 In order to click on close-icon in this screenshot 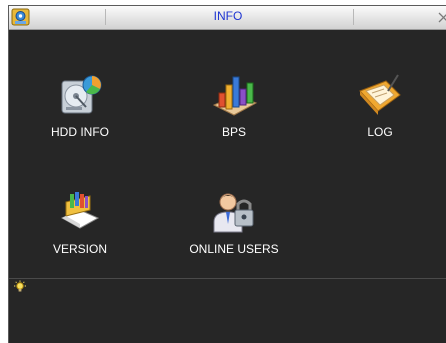, I will do `click(441, 17)`.